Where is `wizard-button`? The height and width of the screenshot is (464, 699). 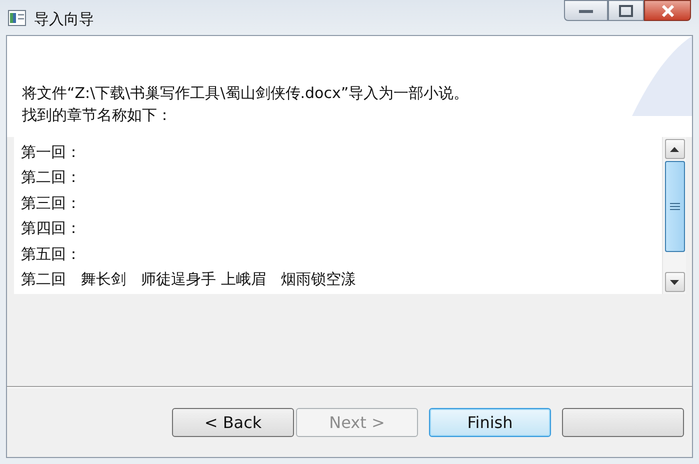 wizard-button is located at coordinates (623, 422).